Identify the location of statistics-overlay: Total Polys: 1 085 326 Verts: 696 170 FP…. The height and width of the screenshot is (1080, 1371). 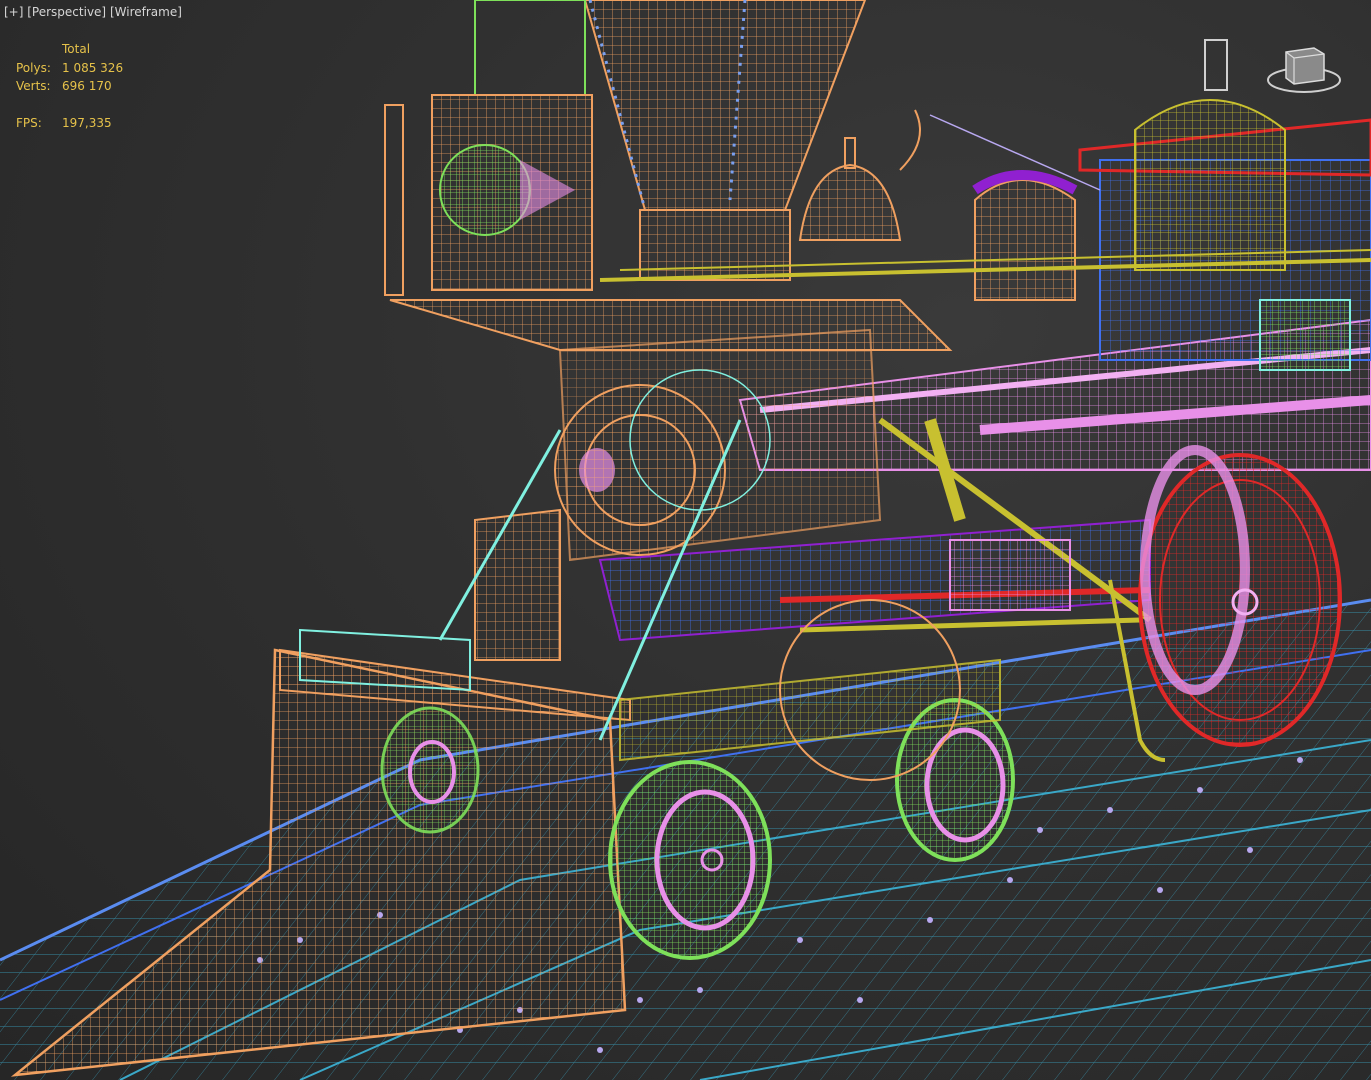
(69, 86).